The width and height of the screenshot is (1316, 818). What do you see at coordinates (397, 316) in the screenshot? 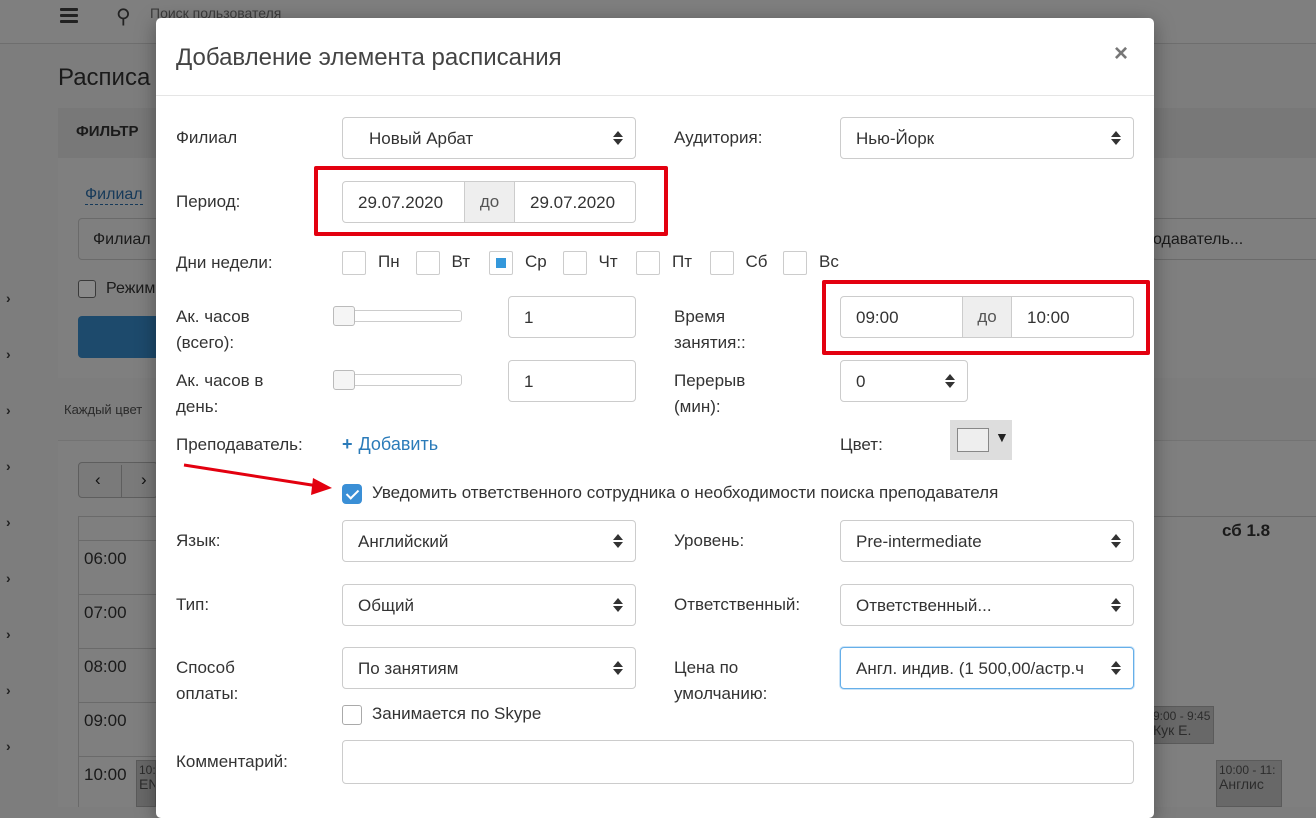
I see `hours-total-slider` at bounding box center [397, 316].